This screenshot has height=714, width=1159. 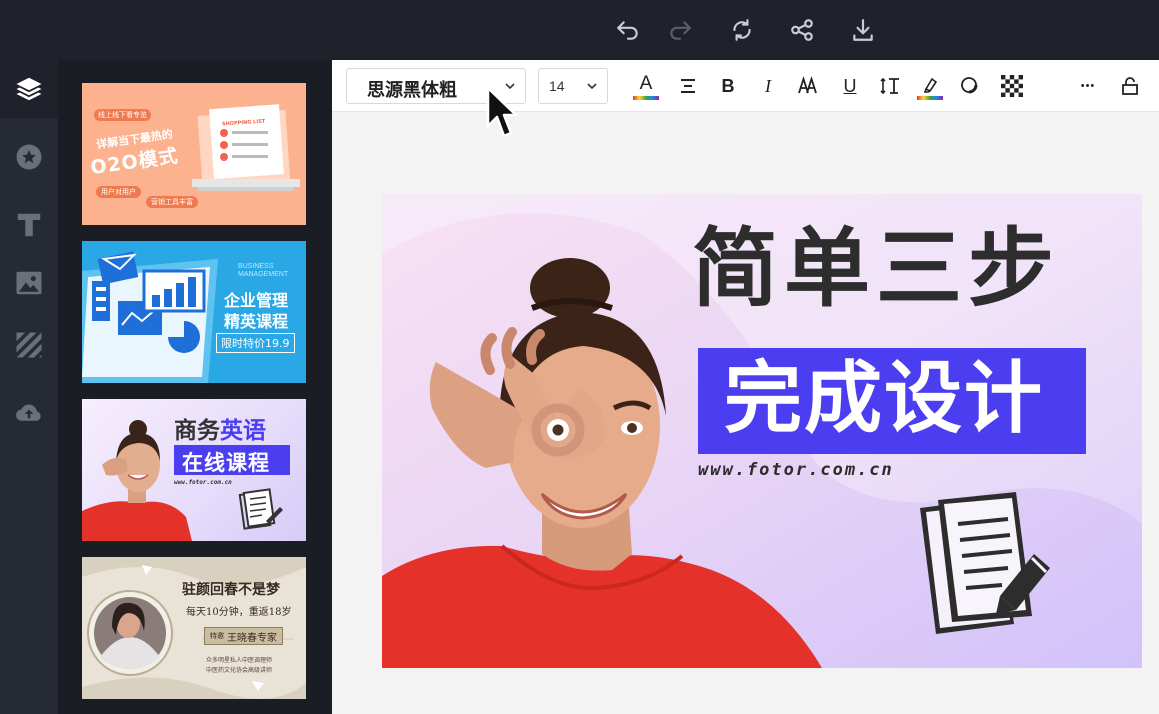 What do you see at coordinates (197, 431) in the screenshot?
I see `template-title-a: 商务` at bounding box center [197, 431].